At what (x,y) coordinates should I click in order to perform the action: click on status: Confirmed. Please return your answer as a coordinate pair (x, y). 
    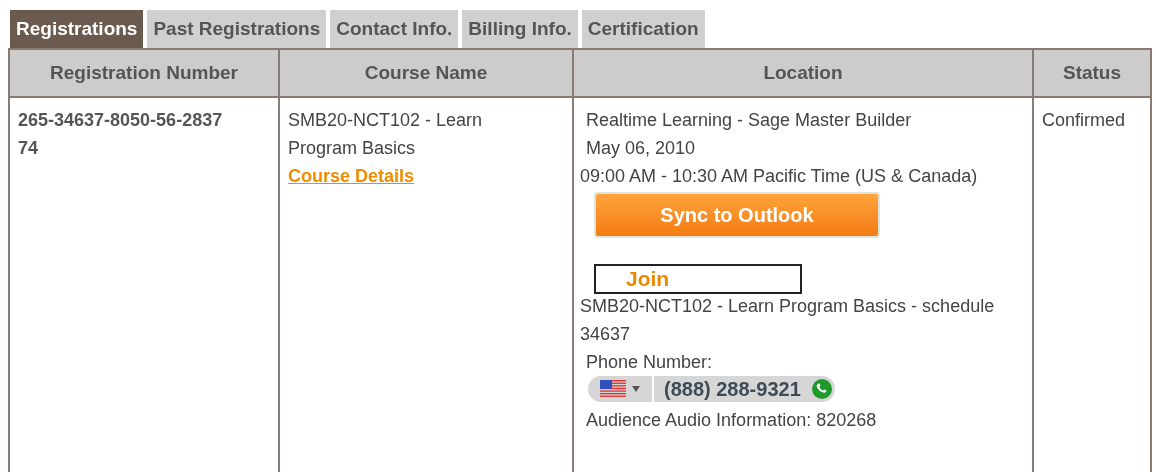
    Looking at the image, I should click on (1084, 120).